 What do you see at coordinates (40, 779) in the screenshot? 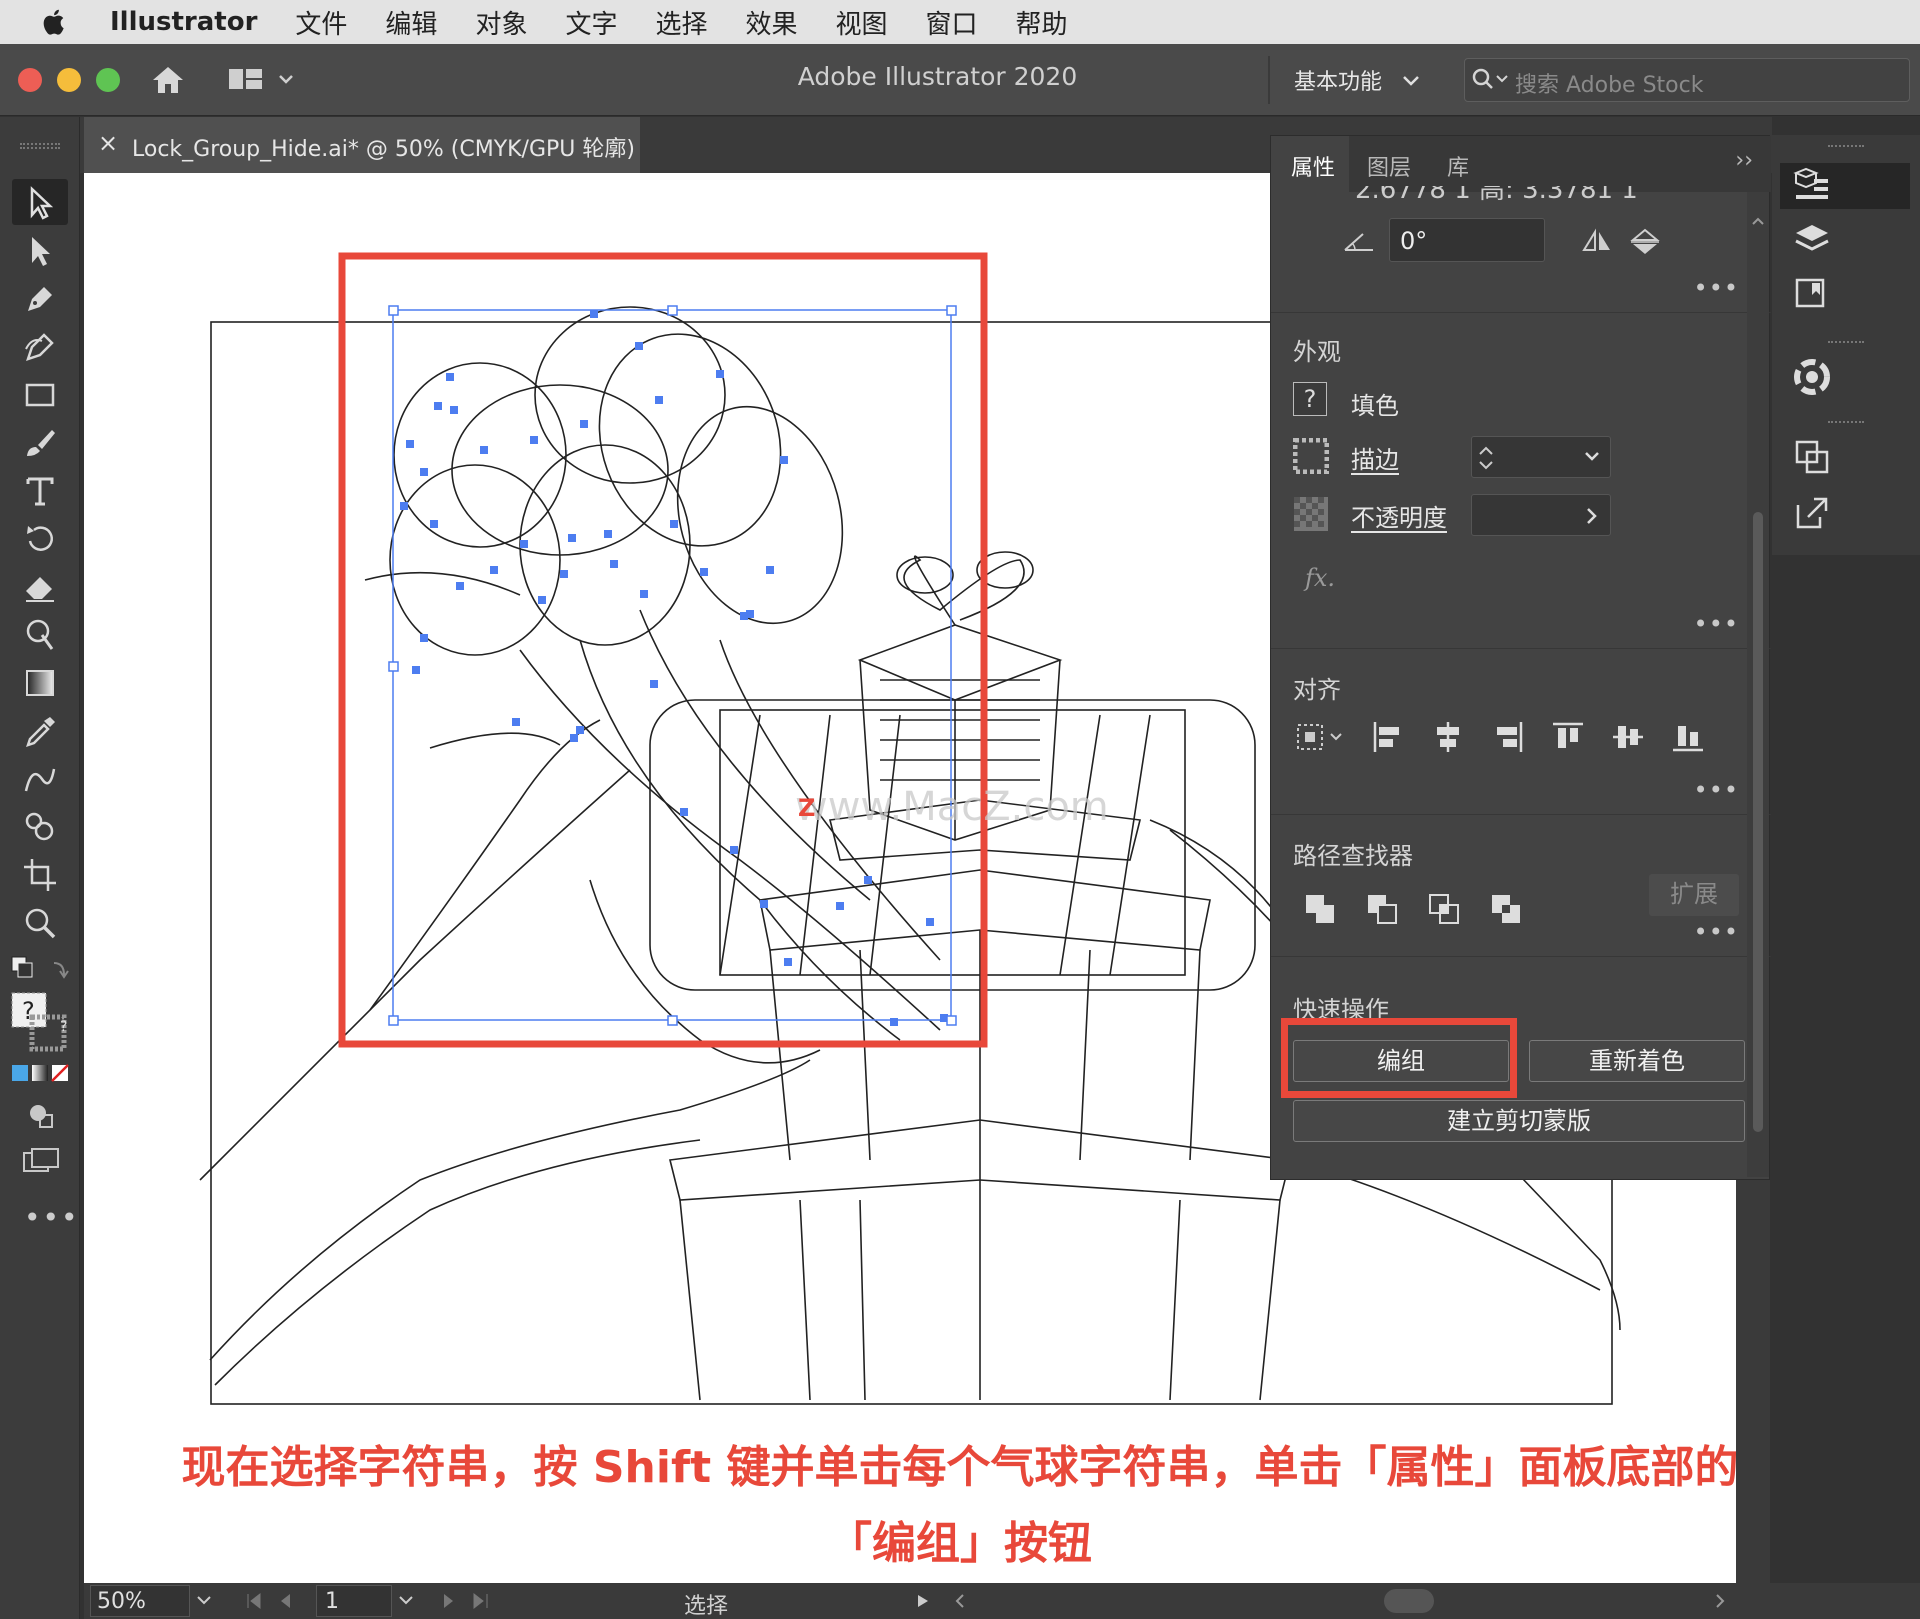
I see `blend-tool-icon` at bounding box center [40, 779].